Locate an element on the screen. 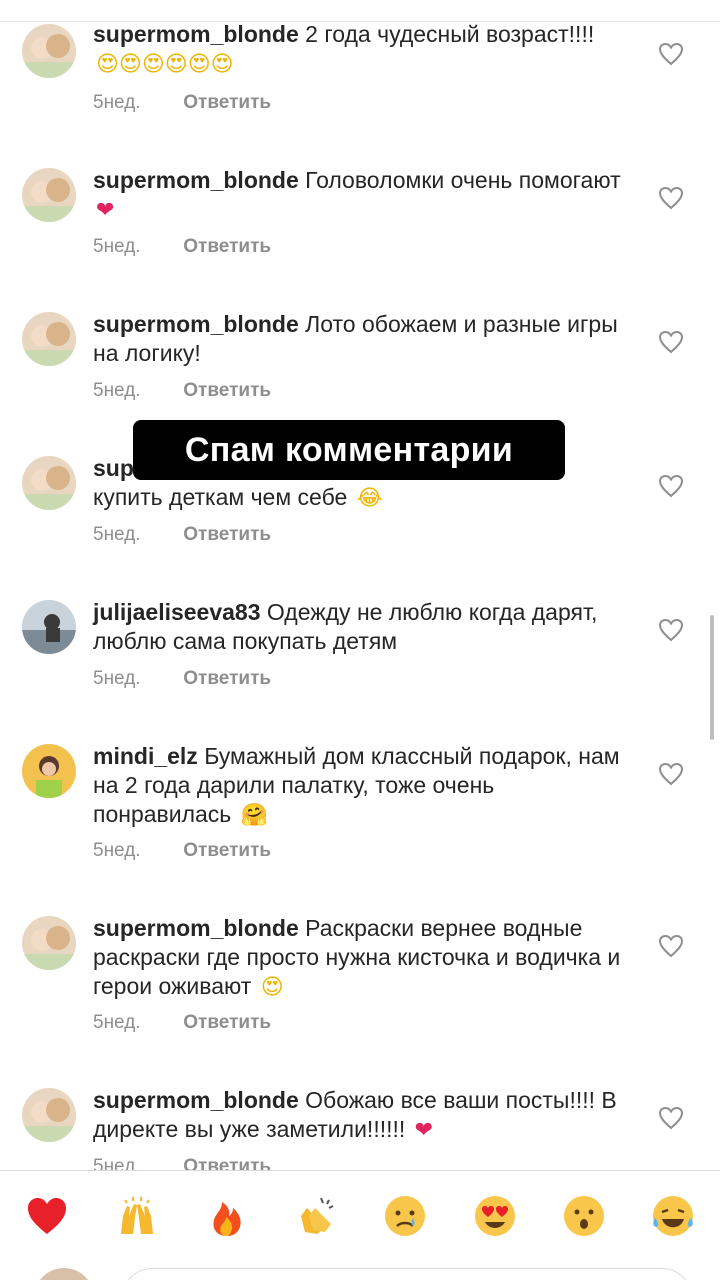  reaction-clapping-hands is located at coordinates (317, 1216).